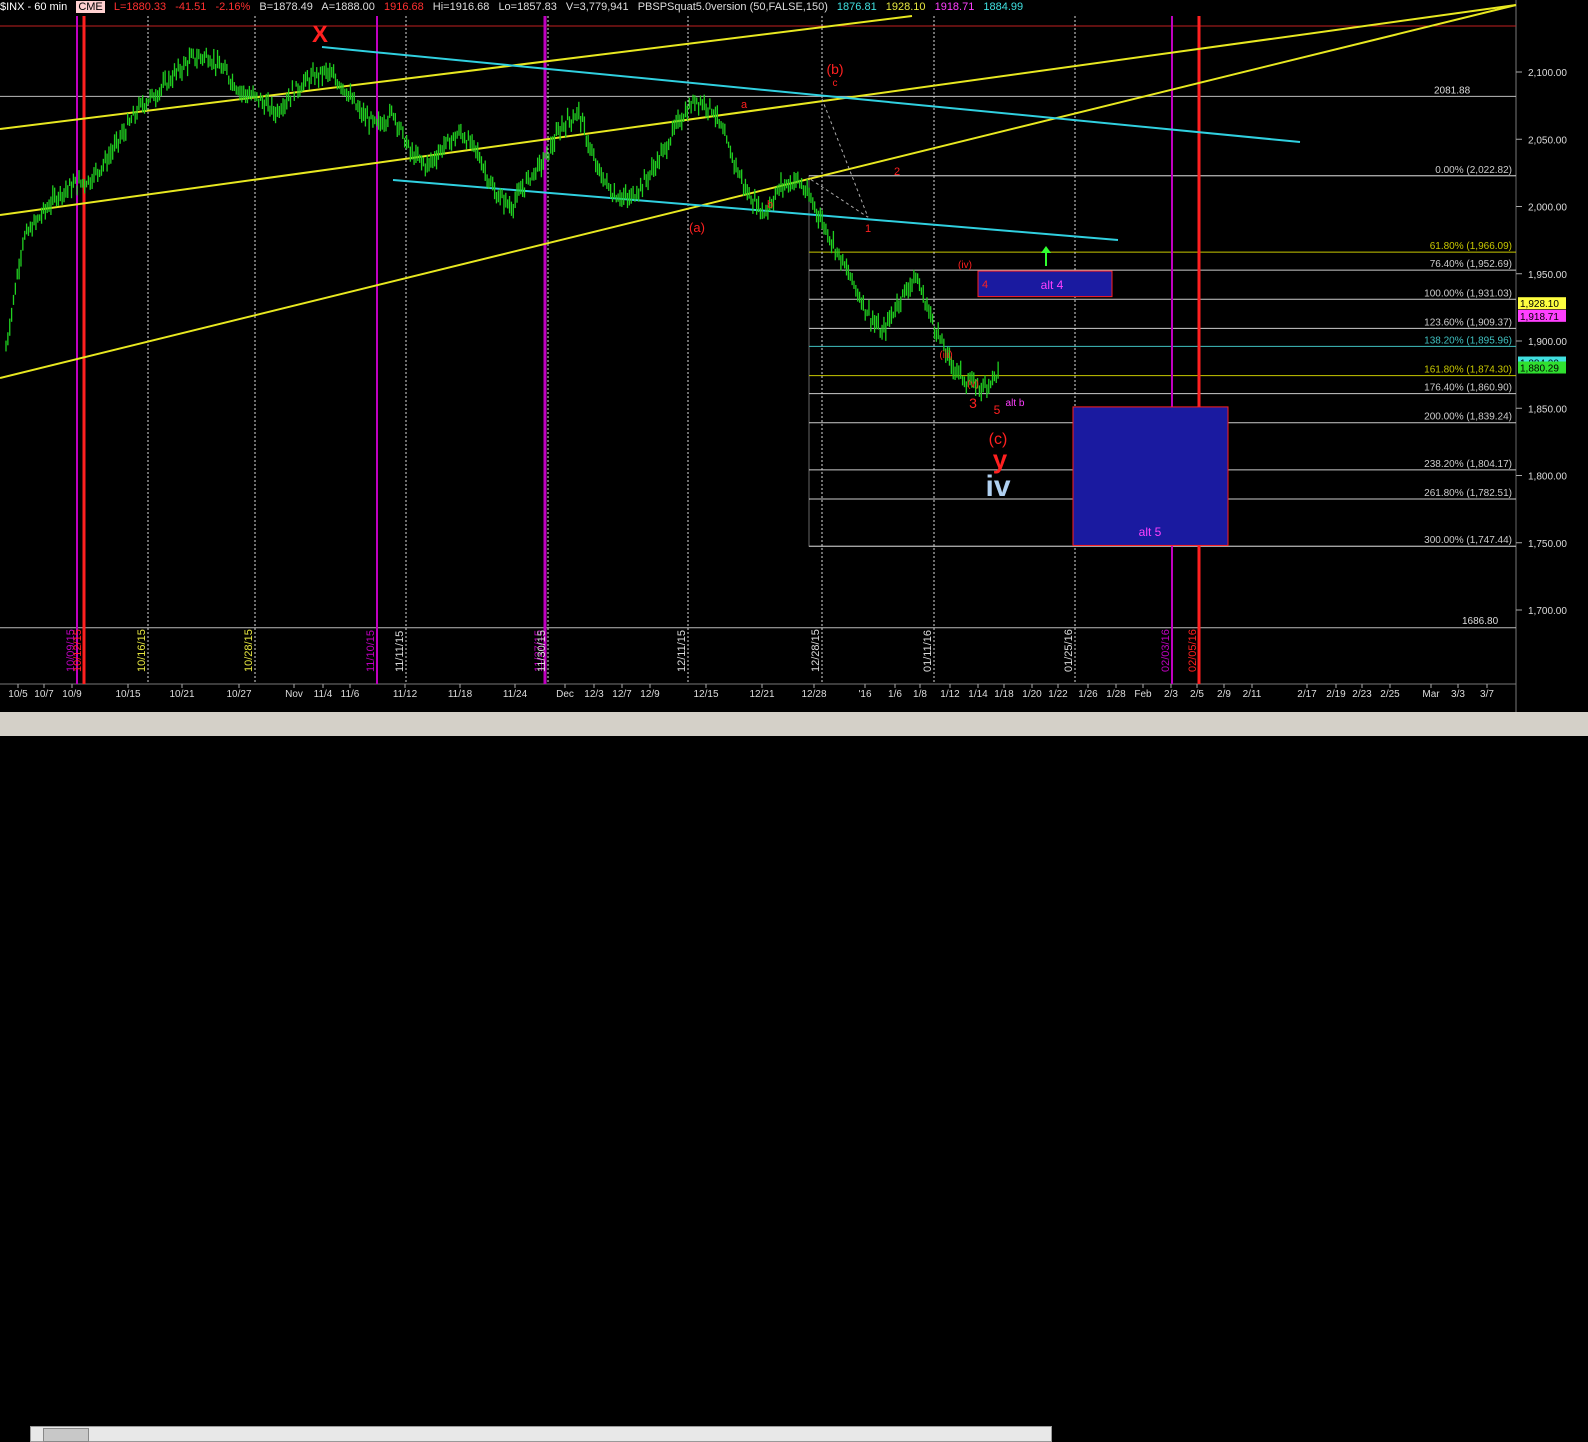 This screenshot has width=1588, height=1442. I want to click on x-tick-label: 1/22, so click(1058, 694).